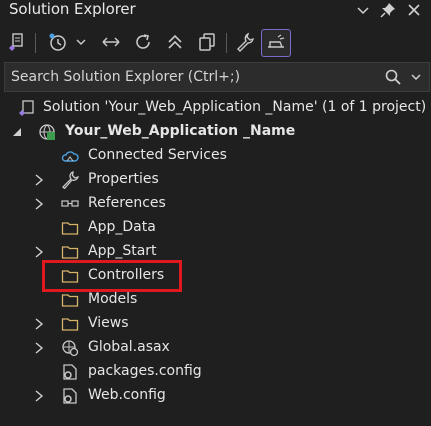 Image resolution: width=431 pixels, height=426 pixels. I want to click on toolbar, so click(215, 44).